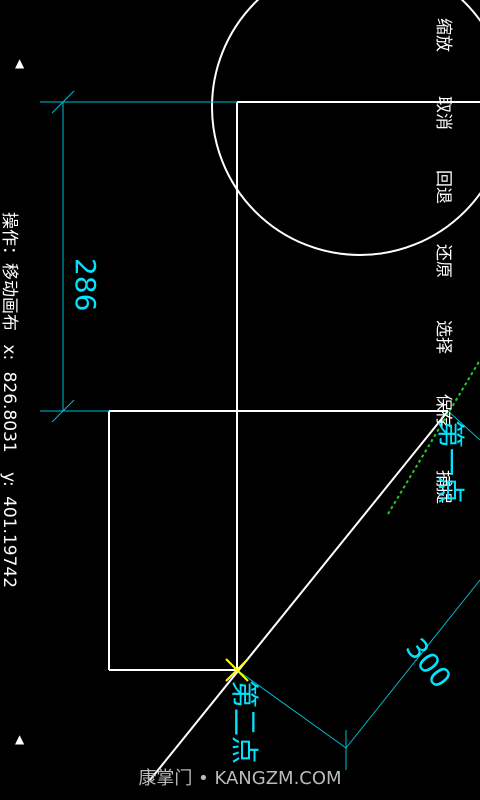  Describe the element at coordinates (244, 722) in the screenshot. I see `second-point-label: 第二点` at that location.